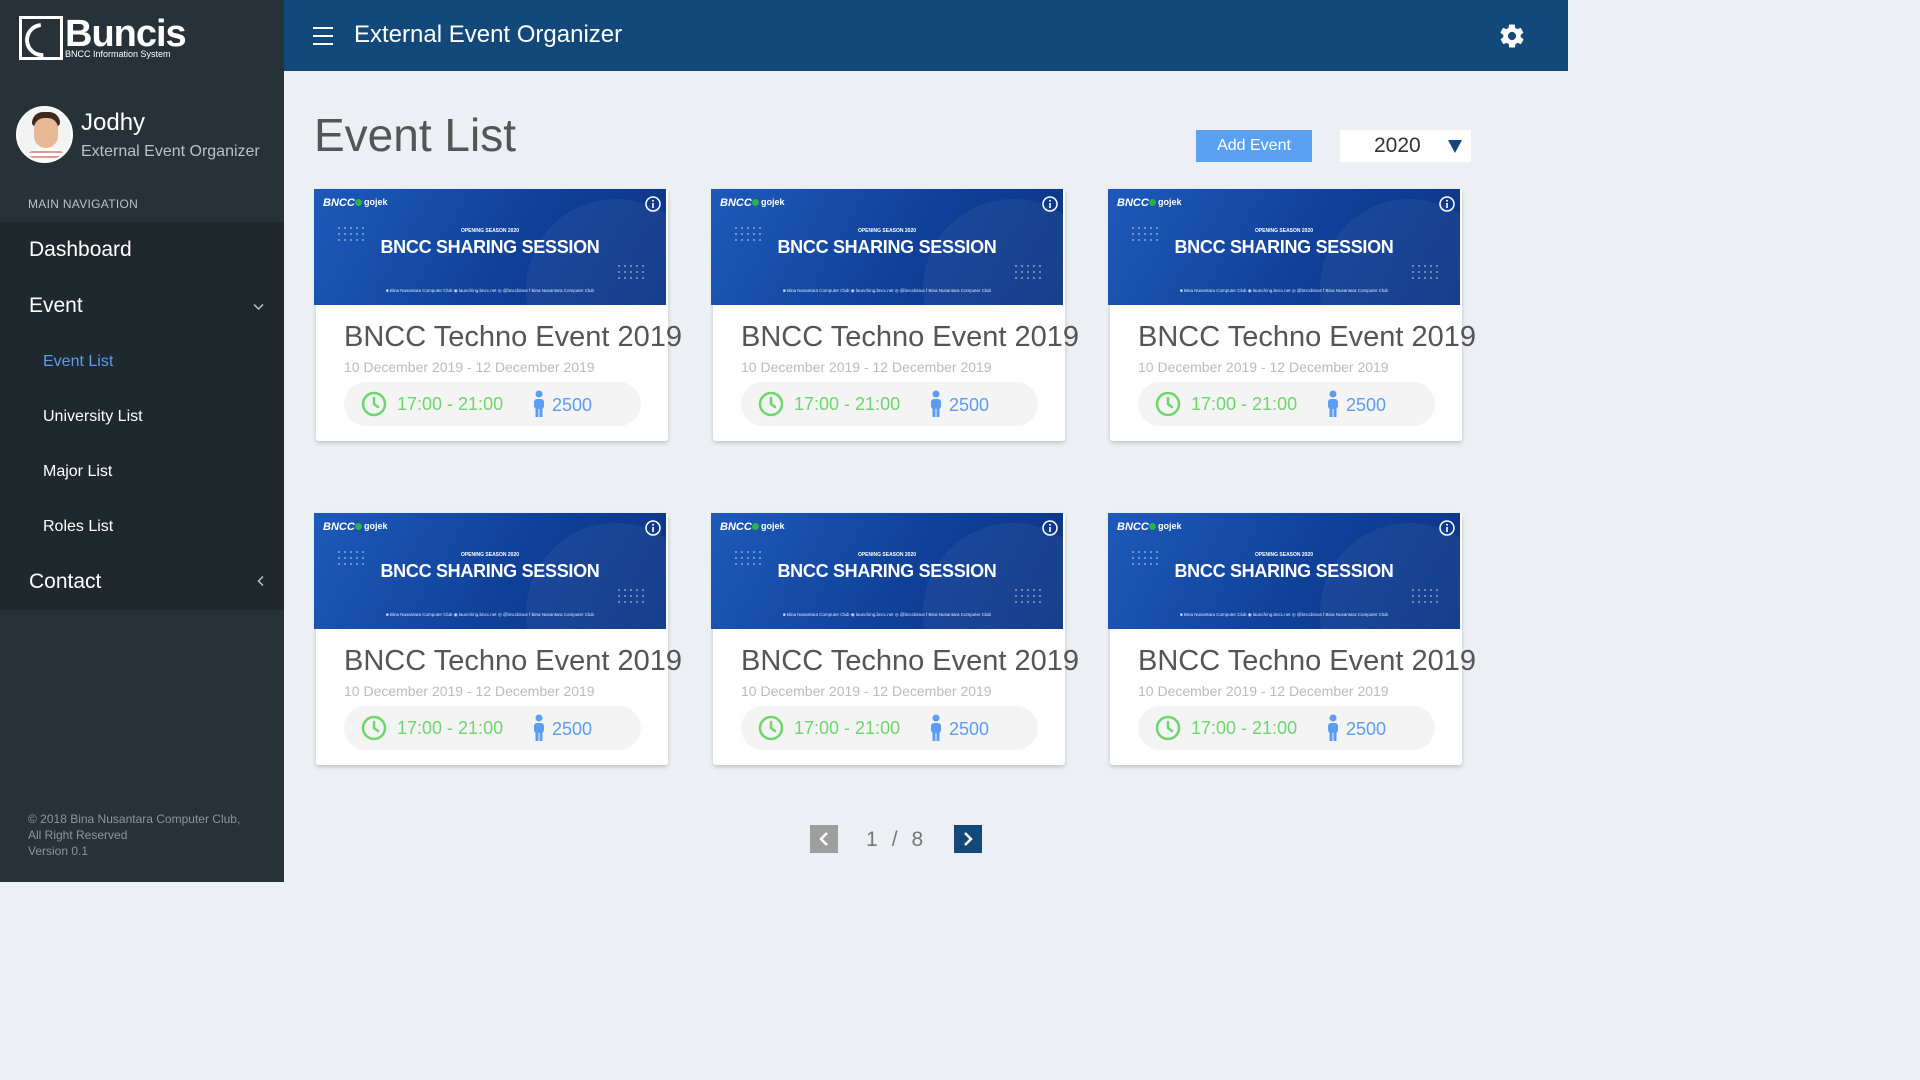 The width and height of the screenshot is (1920, 1080). I want to click on sidebar-item-contact: Contact, so click(142, 582).